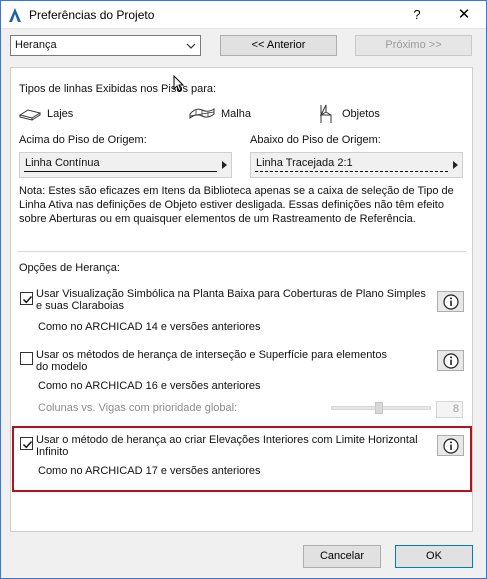 The height and width of the screenshot is (579, 487). What do you see at coordinates (36, 45) in the screenshot?
I see `page-select-value: Herança` at bounding box center [36, 45].